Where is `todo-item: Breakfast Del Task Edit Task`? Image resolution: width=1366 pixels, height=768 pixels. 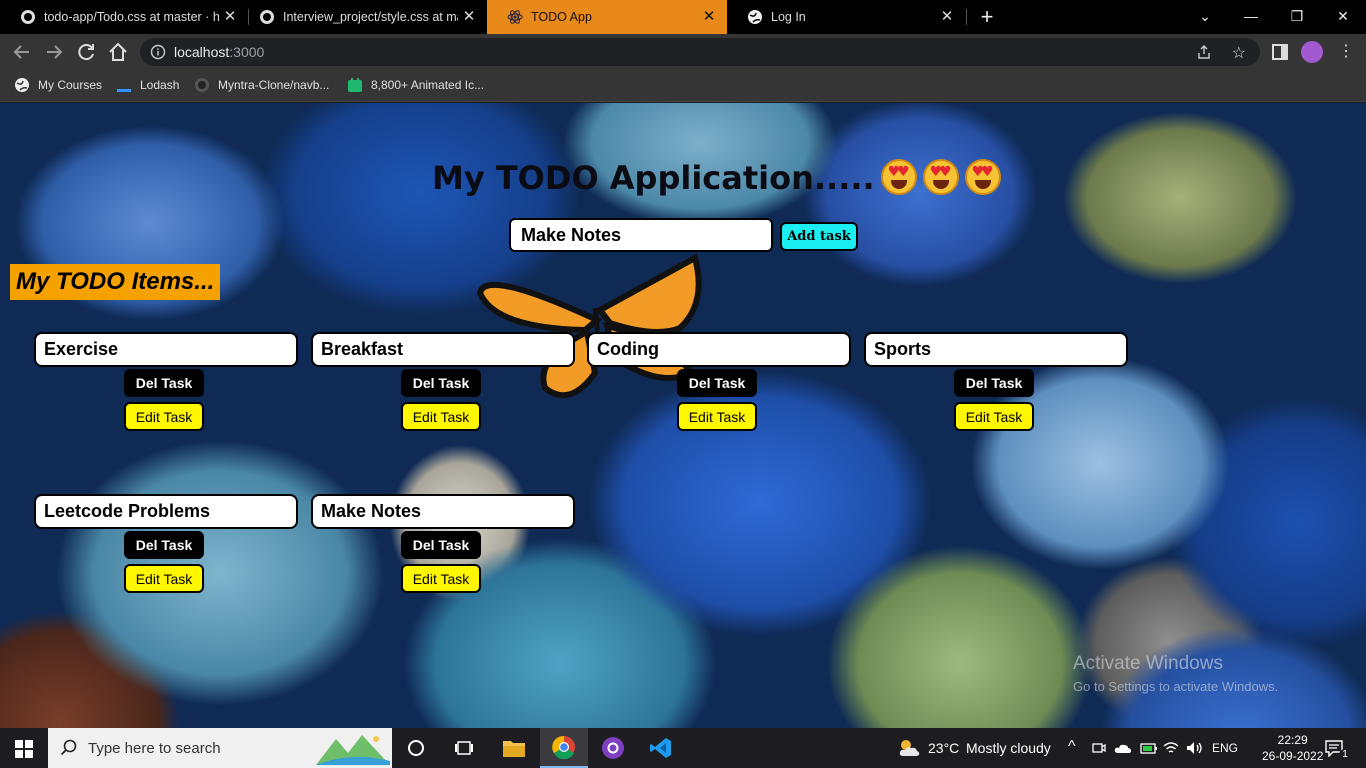
todo-item: Breakfast Del Task Edit Task is located at coordinates (443, 383).